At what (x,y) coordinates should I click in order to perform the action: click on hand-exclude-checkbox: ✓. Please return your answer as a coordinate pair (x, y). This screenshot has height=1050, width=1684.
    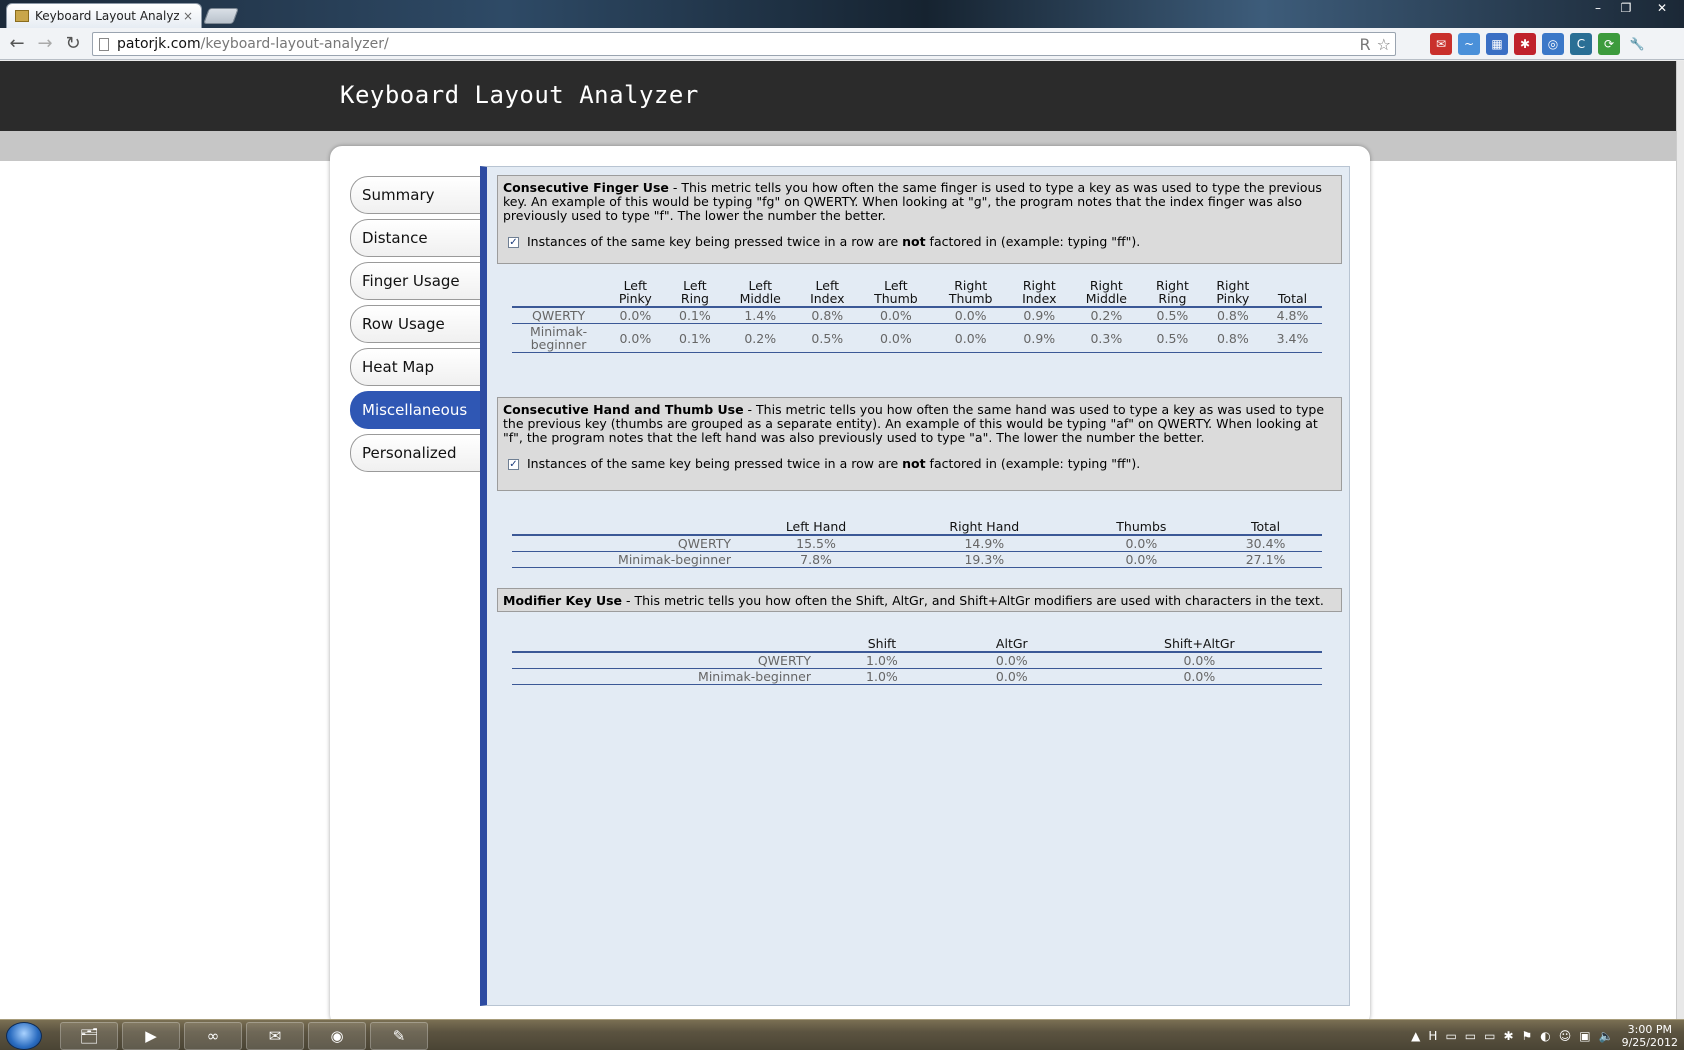
    Looking at the image, I should click on (513, 464).